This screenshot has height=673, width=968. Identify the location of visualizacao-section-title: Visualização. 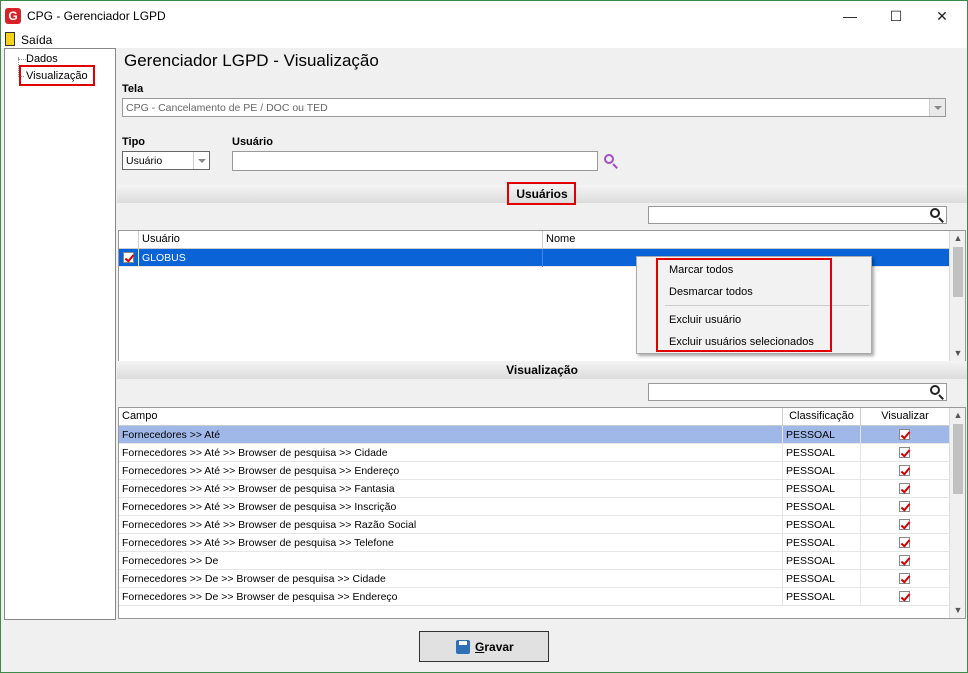
(542, 370).